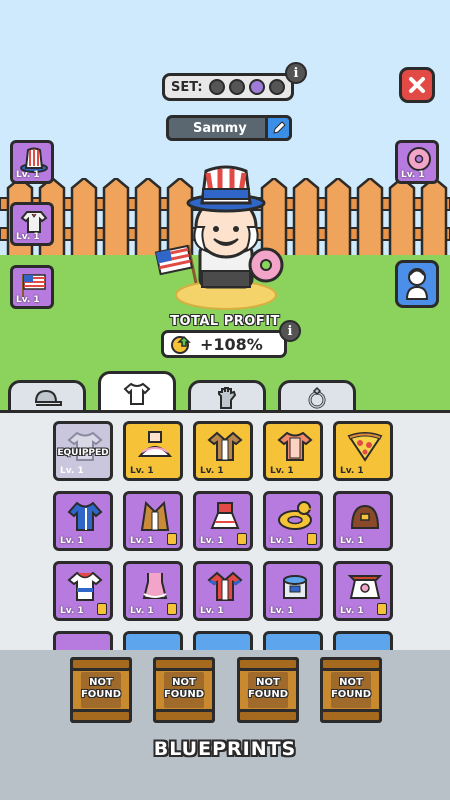 Image resolution: width=450 pixels, height=800 pixels. I want to click on jersey-icon, so click(85, 586).